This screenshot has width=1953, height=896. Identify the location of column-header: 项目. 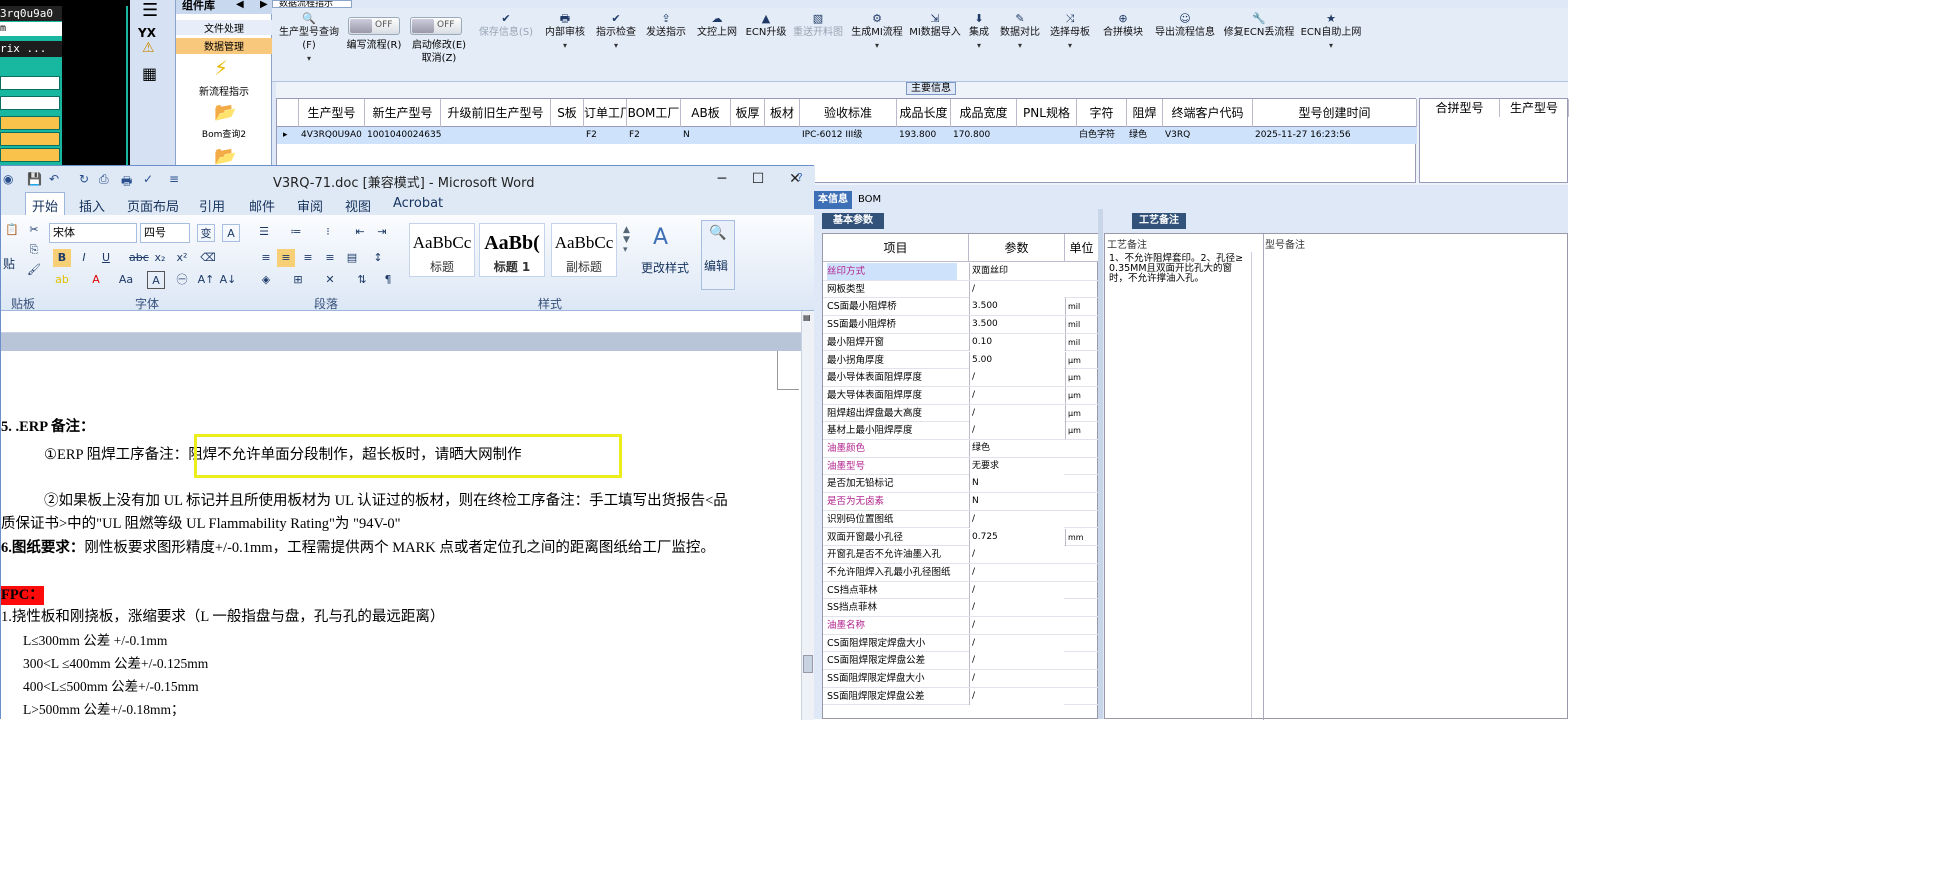
(896, 248).